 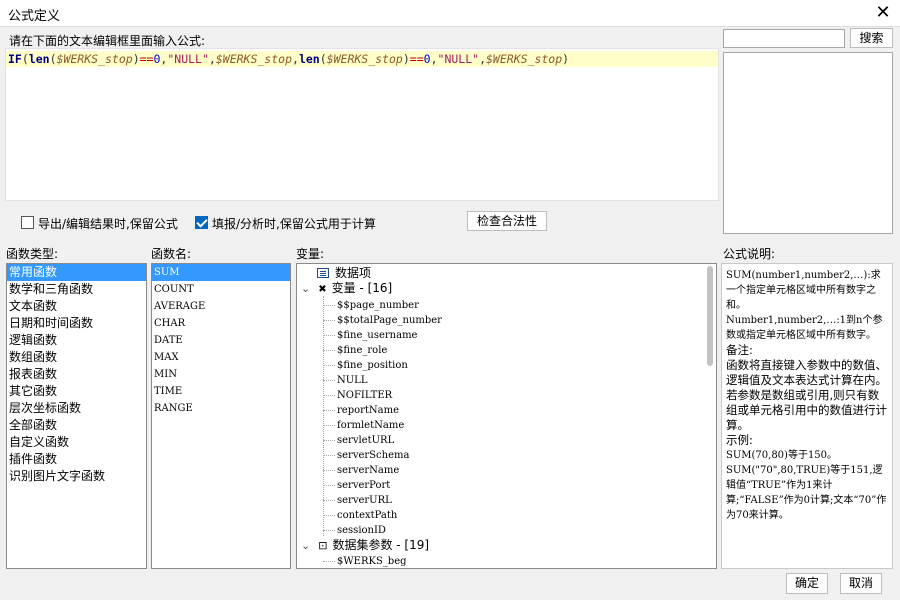 I want to click on check-validity-button: 检查合法性, so click(x=507, y=221).